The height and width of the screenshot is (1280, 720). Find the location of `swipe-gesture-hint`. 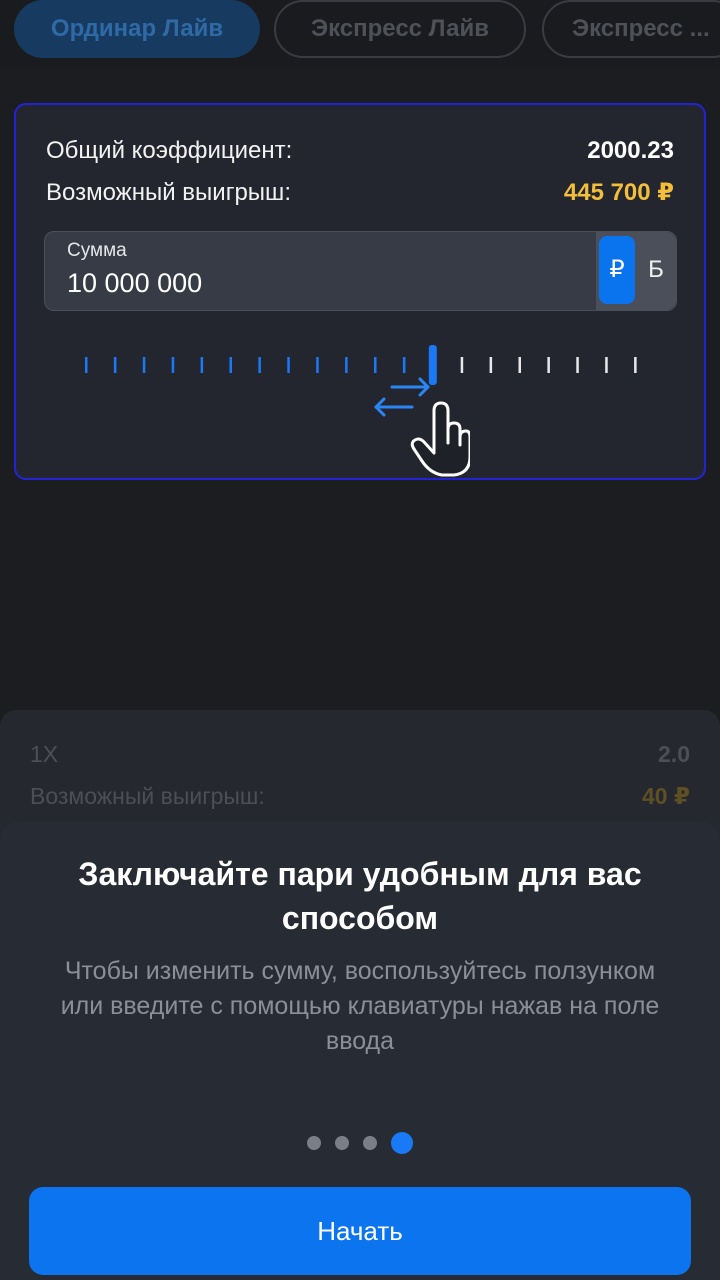

swipe-gesture-hint is located at coordinates (421, 425).